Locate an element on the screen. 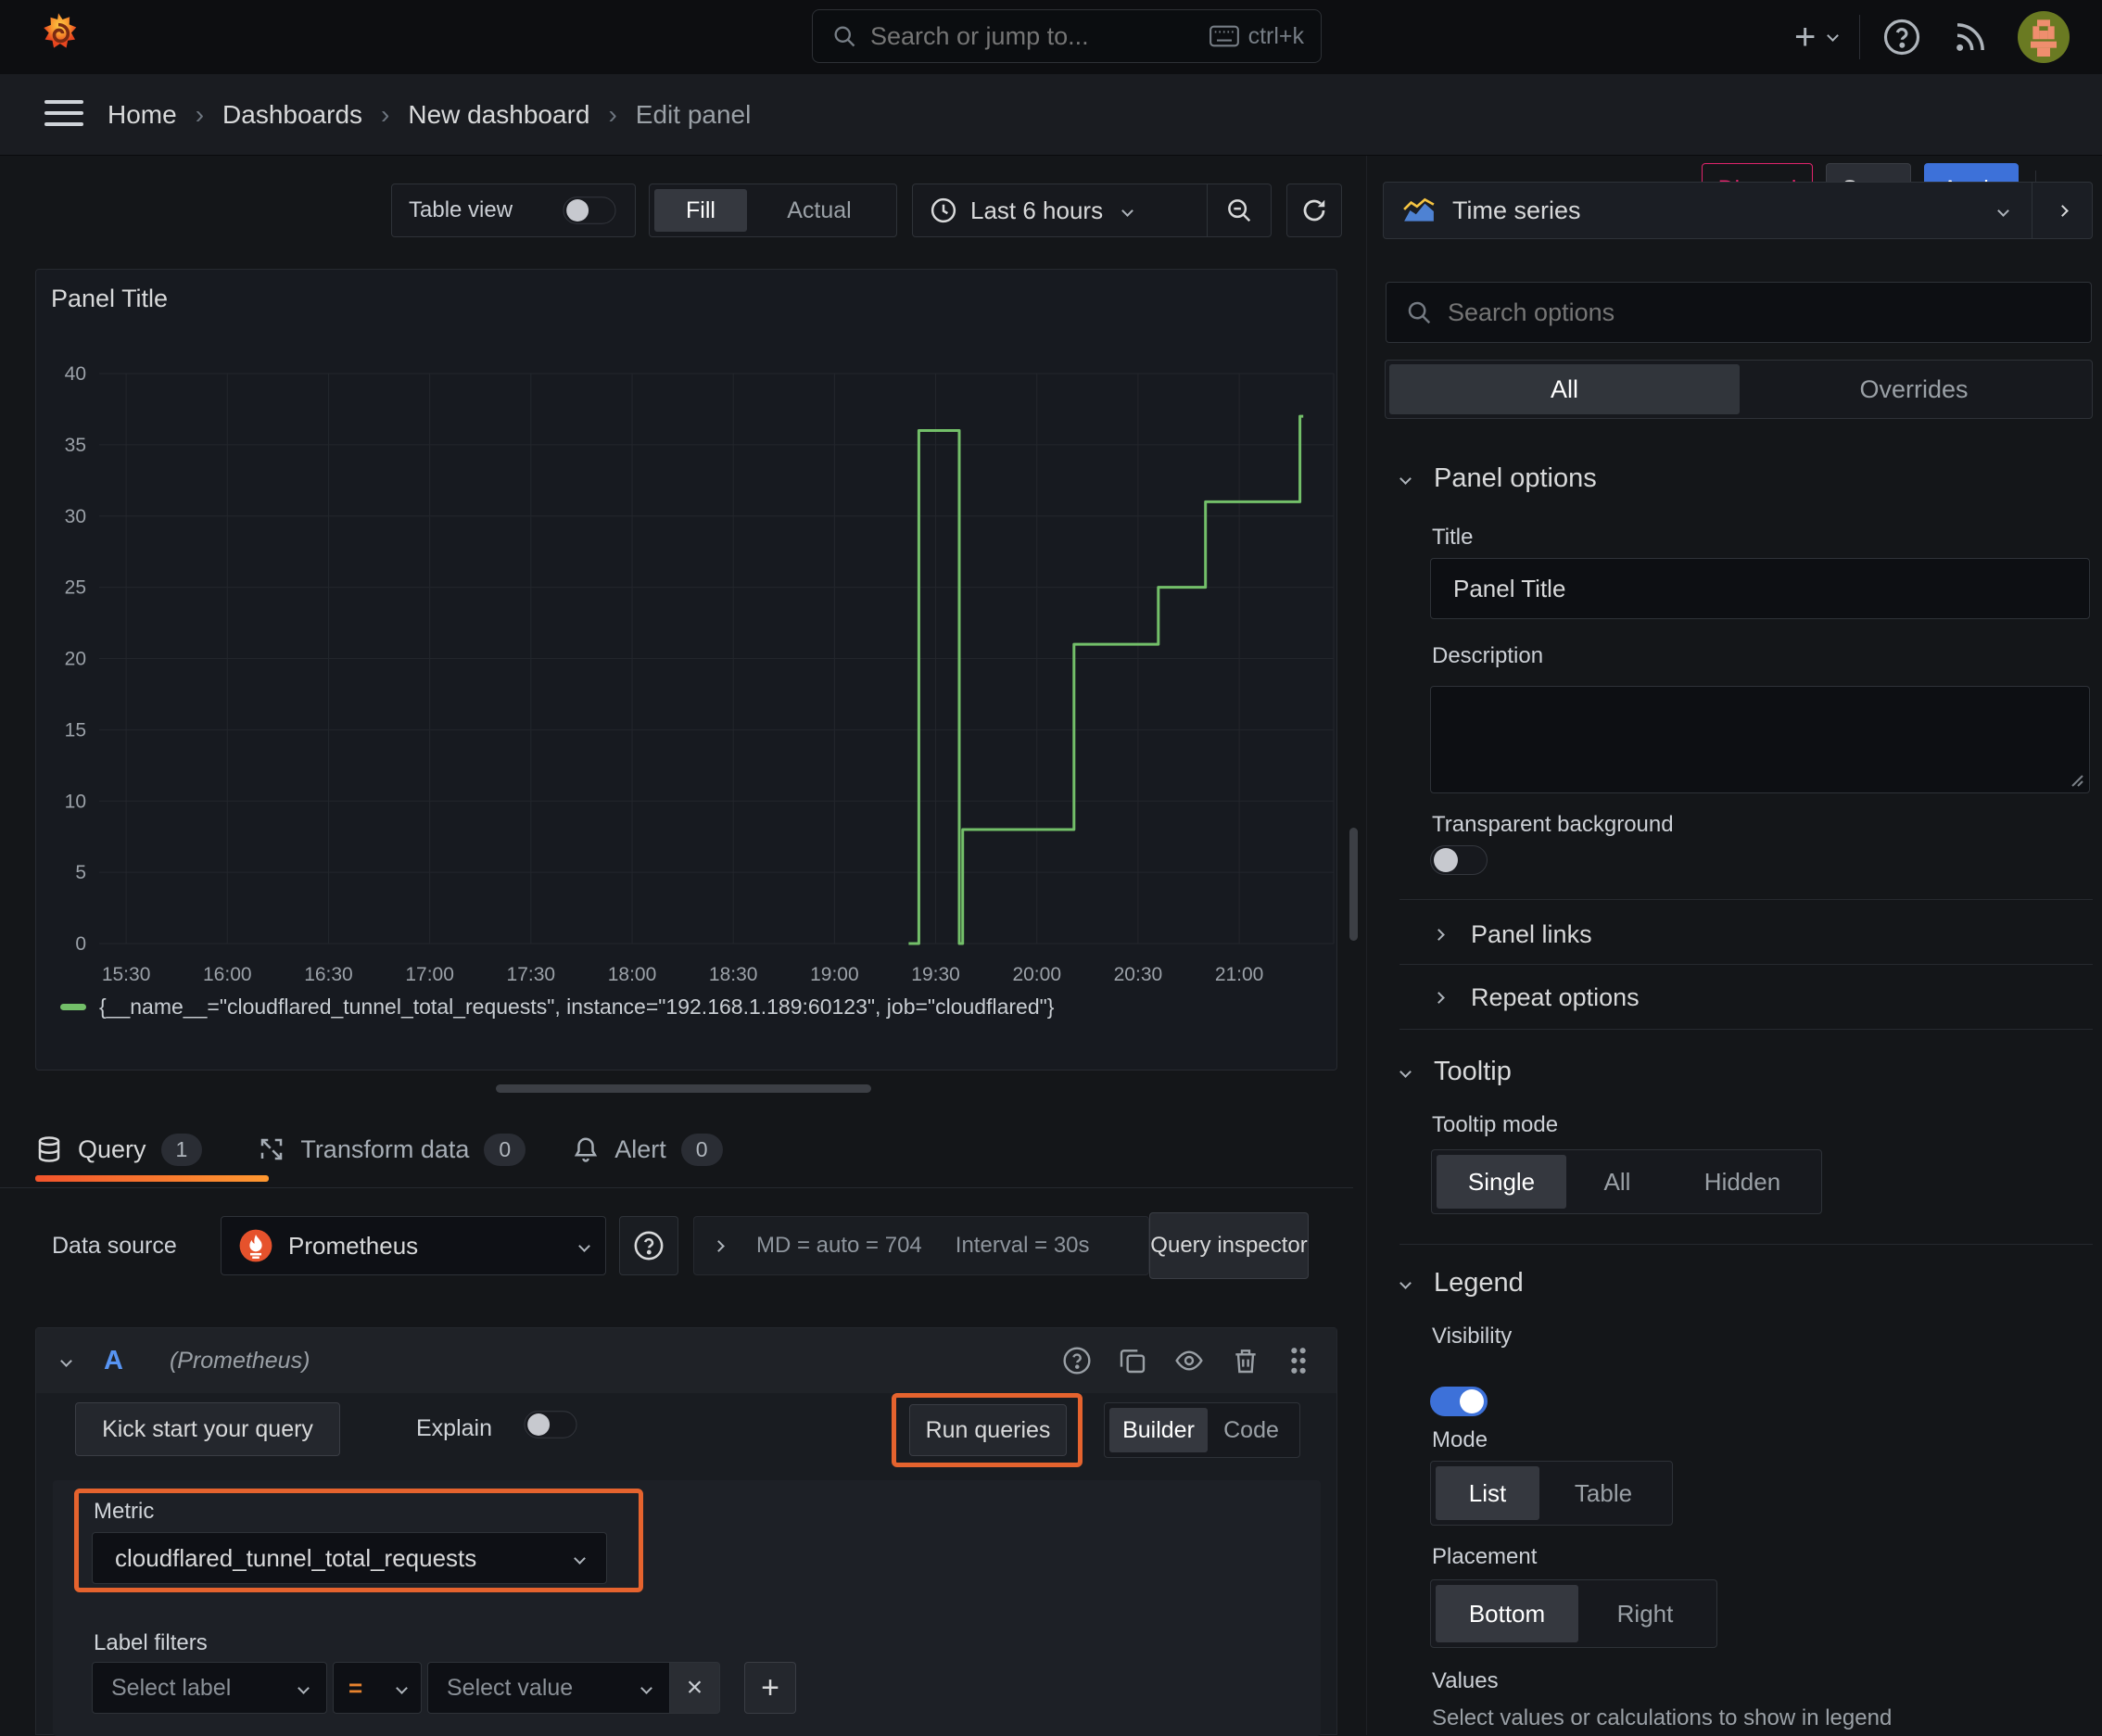  global-search-input is located at coordinates (1009, 36).